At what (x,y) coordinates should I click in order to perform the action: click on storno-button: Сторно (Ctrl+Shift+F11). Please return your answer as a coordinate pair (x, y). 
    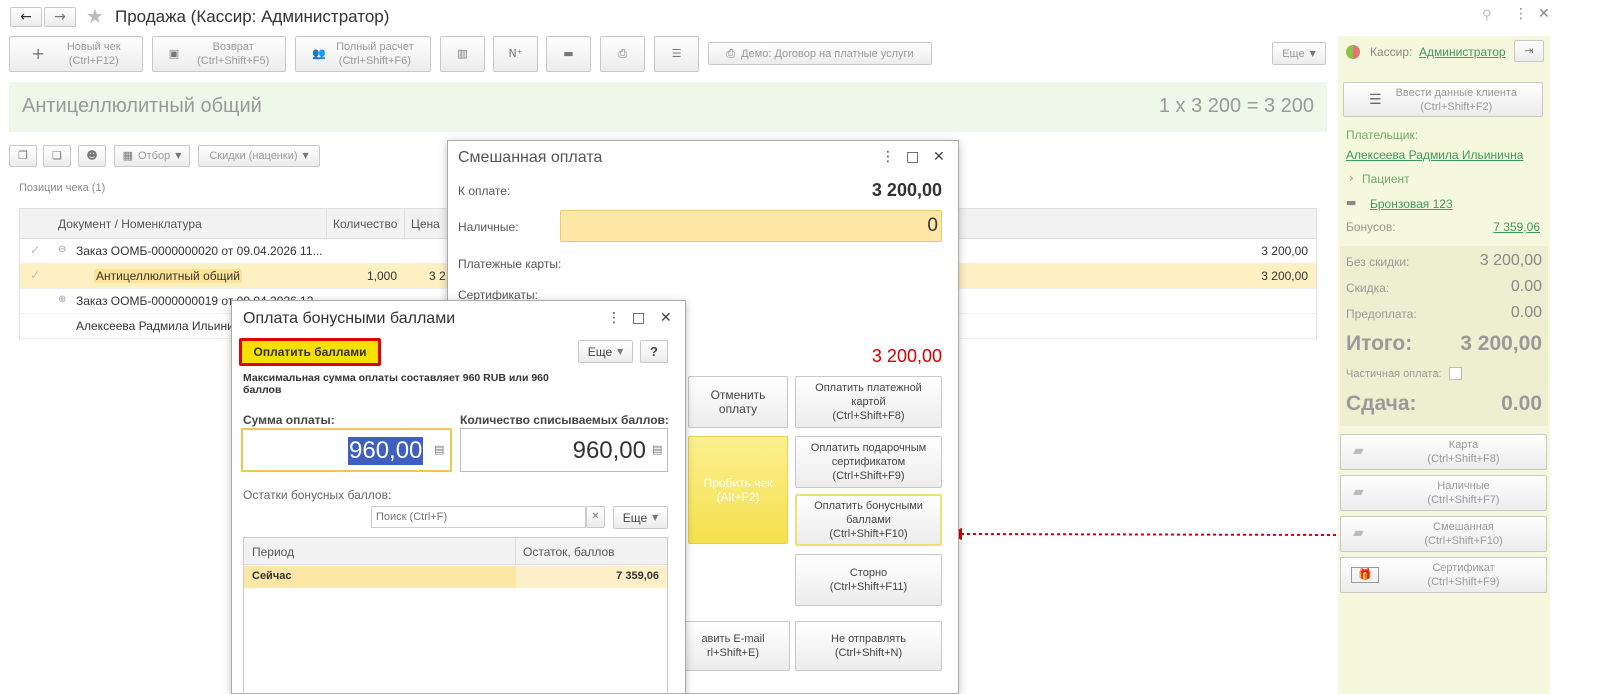
    Looking at the image, I should click on (868, 580).